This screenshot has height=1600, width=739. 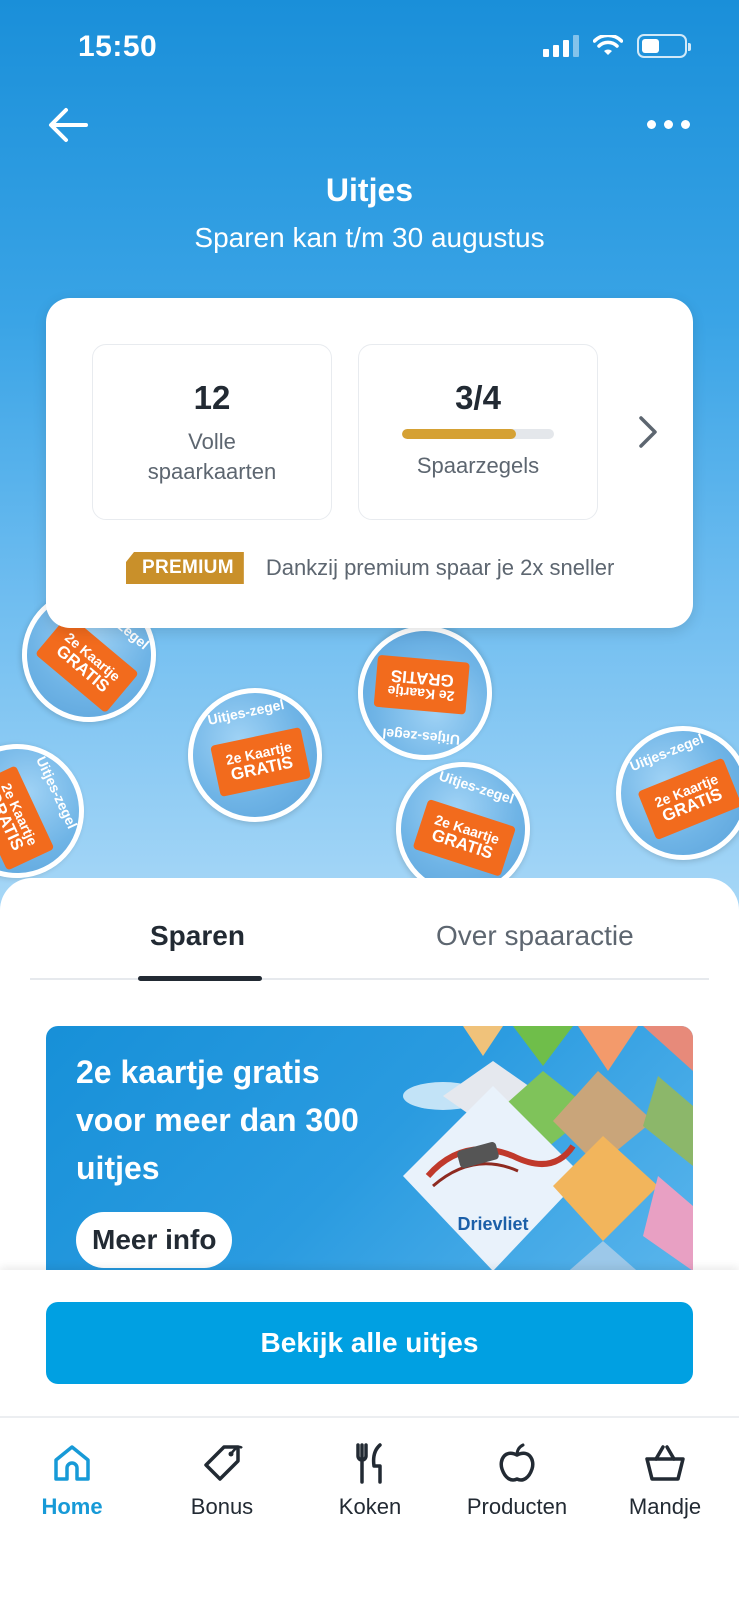 I want to click on premium-text: Dankzij premium spaar je 2x sneller, so click(x=440, y=567).